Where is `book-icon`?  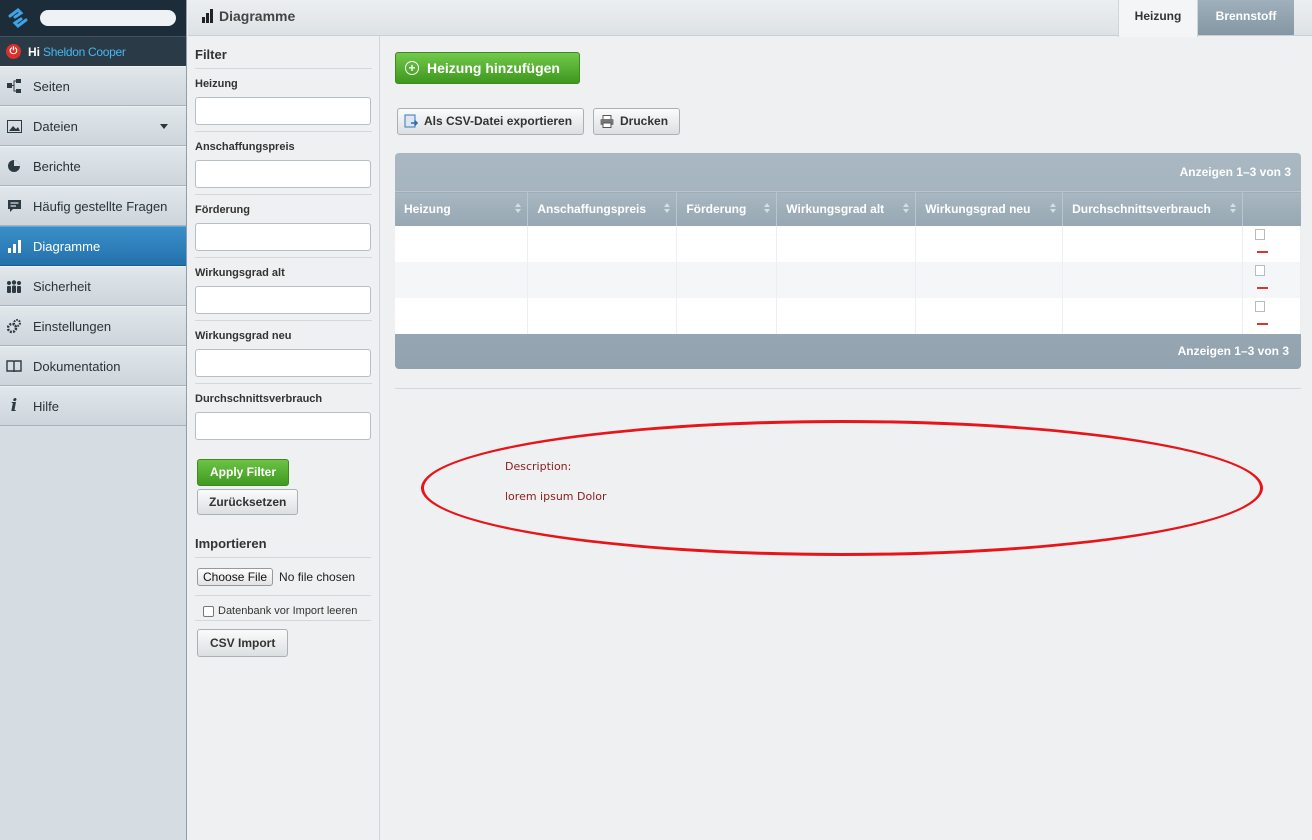 book-icon is located at coordinates (14, 366).